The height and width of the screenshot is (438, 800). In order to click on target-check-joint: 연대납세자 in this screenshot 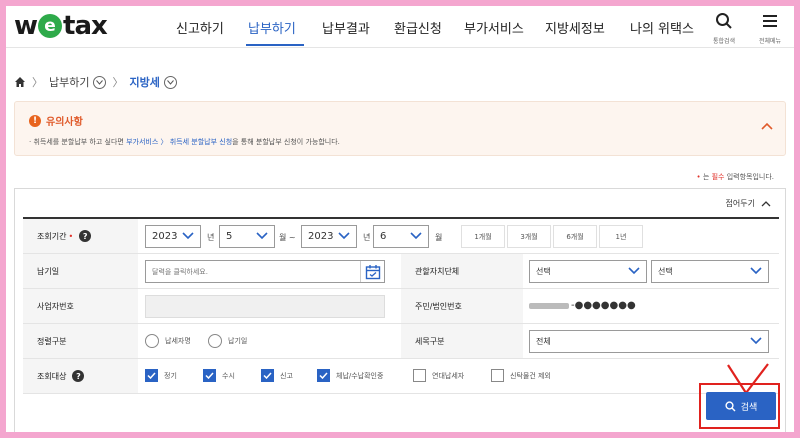, I will do `click(438, 375)`.